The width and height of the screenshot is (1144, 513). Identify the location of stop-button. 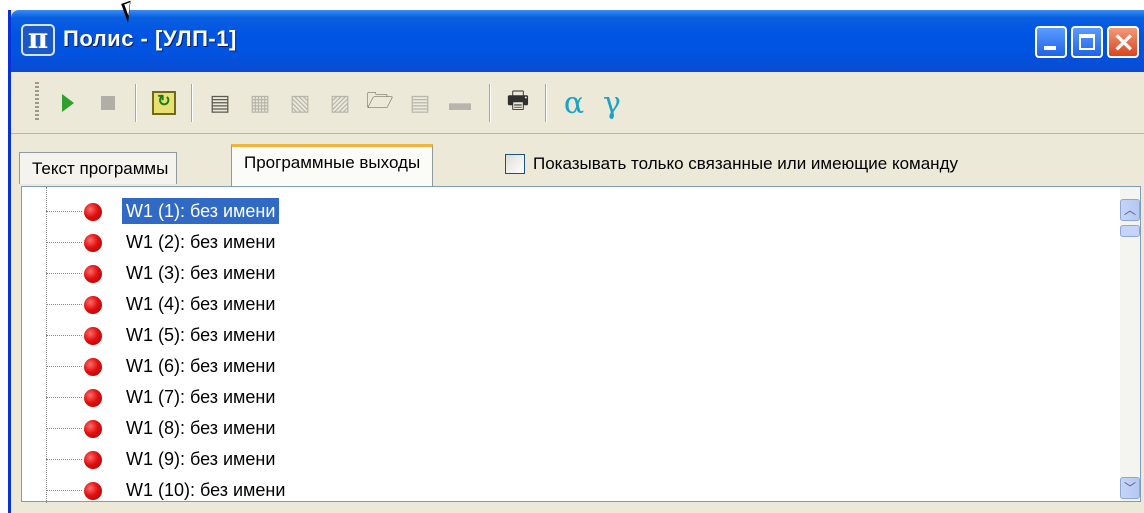
(108, 103).